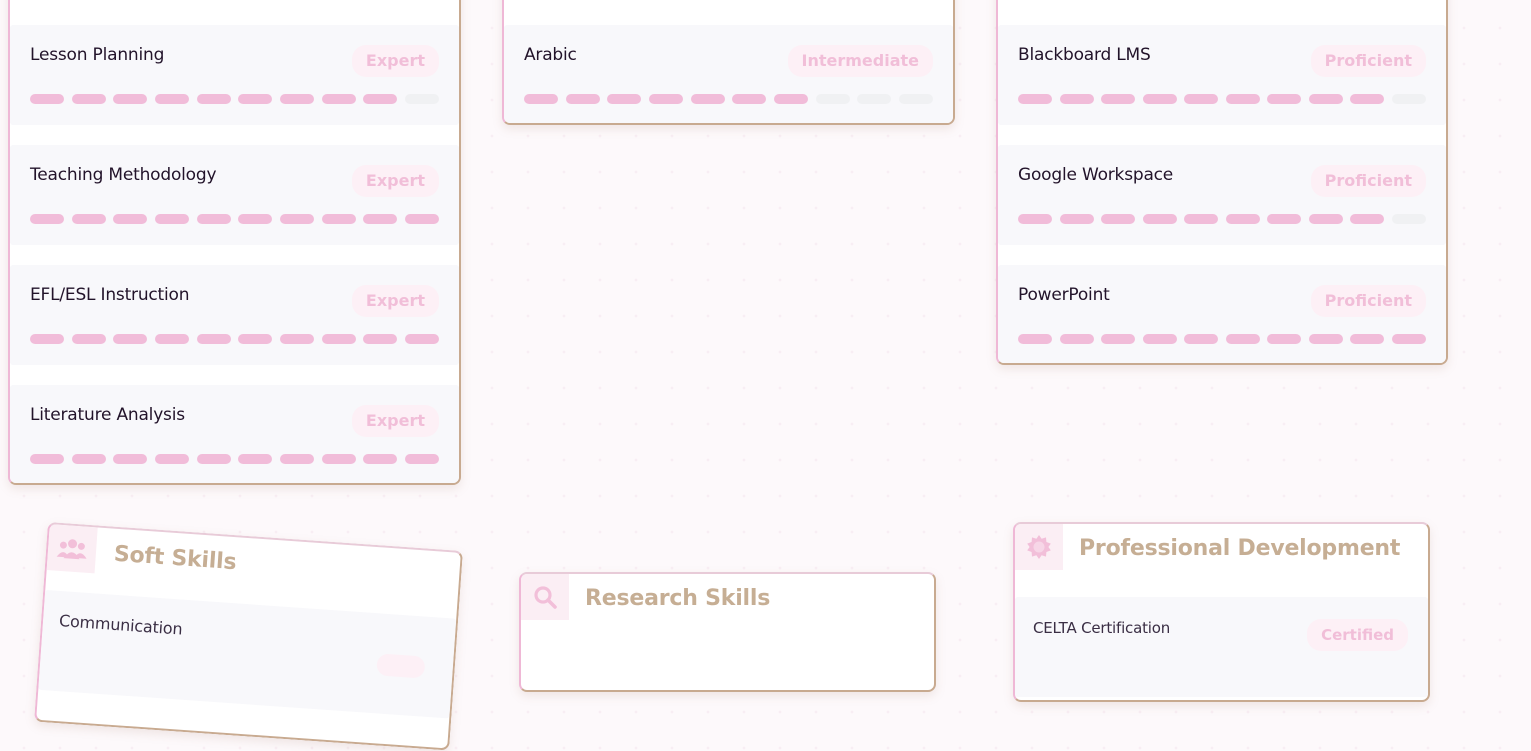  I want to click on skill-name: Literature Analysis, so click(107, 415).